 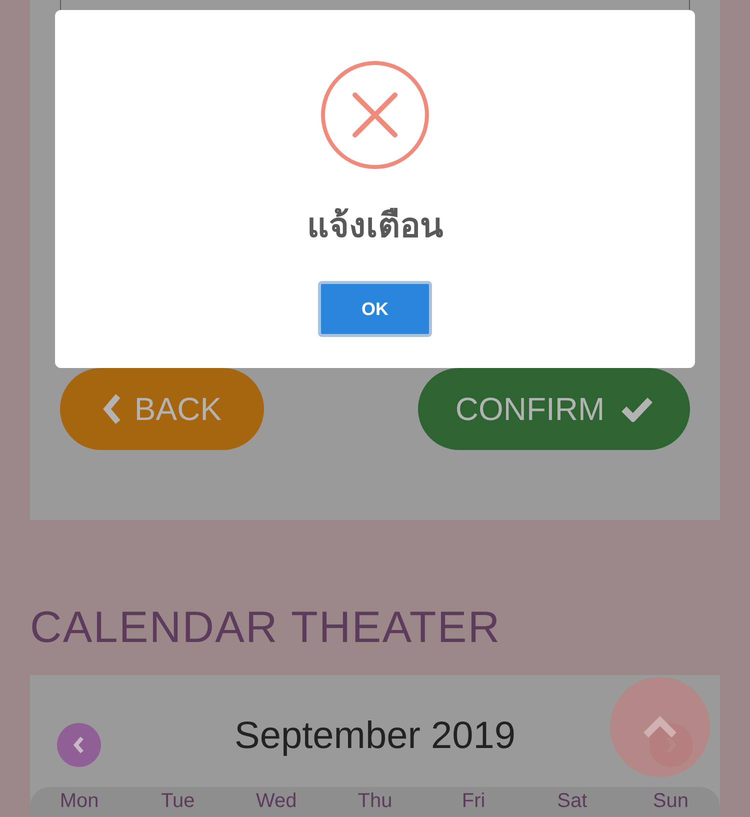 I want to click on section-title: CALENDAR THEATER, so click(x=266, y=628).